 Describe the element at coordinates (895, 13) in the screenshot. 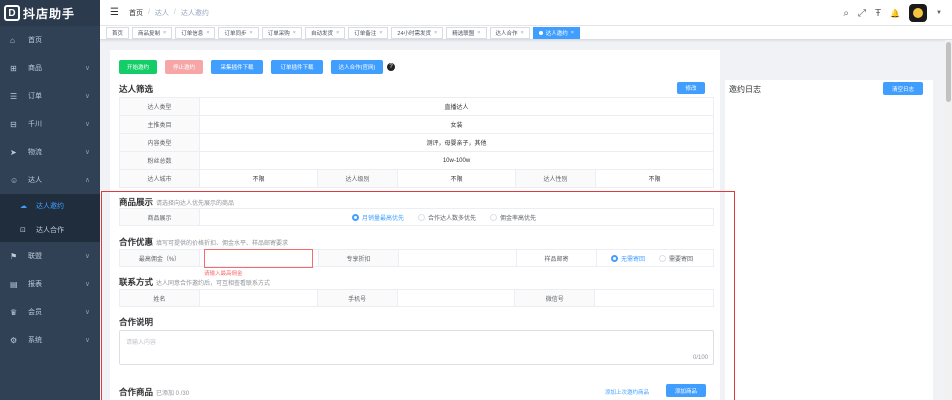

I see `bell-icon: 🔔` at that location.